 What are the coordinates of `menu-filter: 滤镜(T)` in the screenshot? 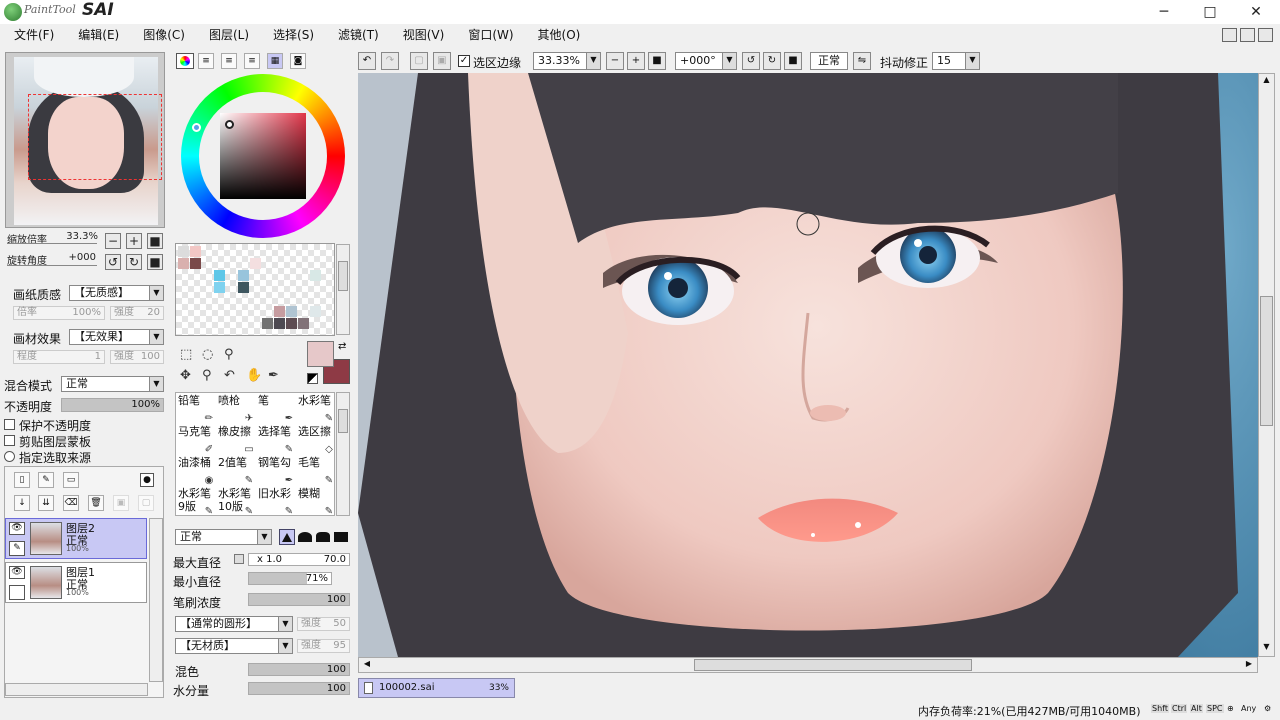 It's located at (356, 35).